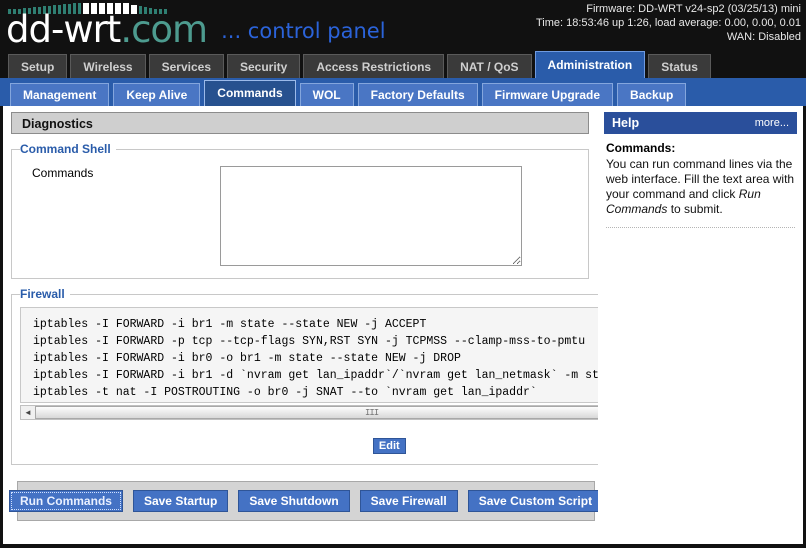 The height and width of the screenshot is (548, 806). I want to click on commands-textarea, so click(371, 216).